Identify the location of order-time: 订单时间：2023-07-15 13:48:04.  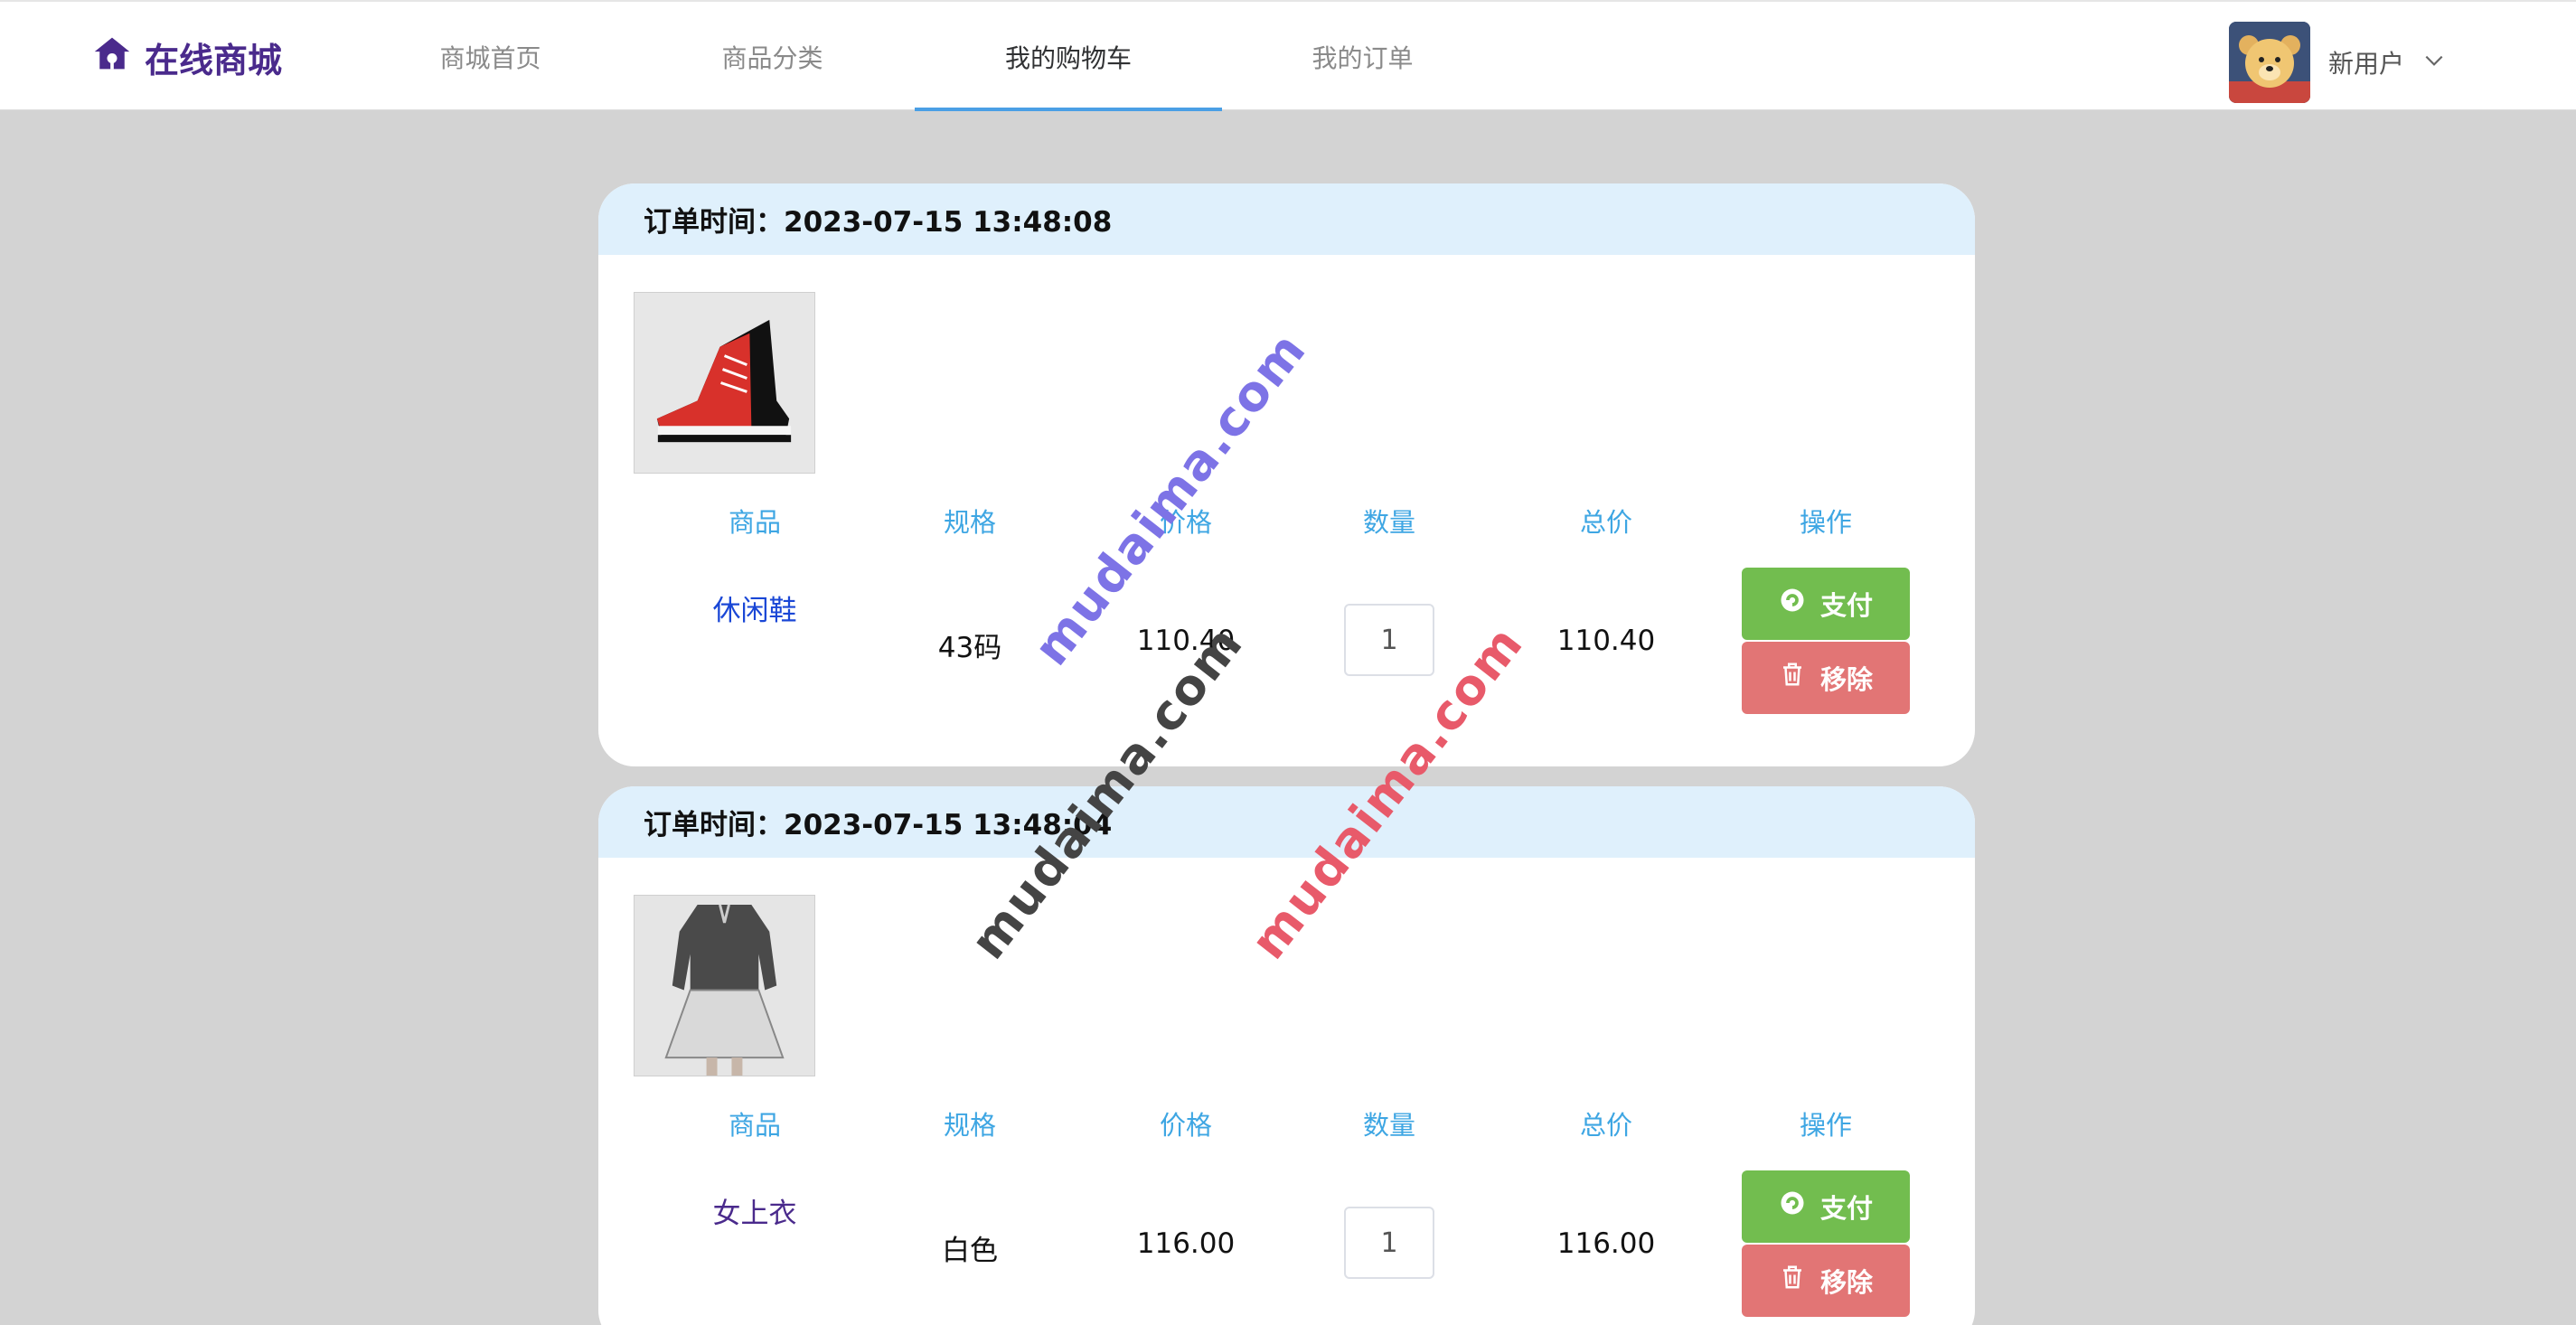
(1287, 822).